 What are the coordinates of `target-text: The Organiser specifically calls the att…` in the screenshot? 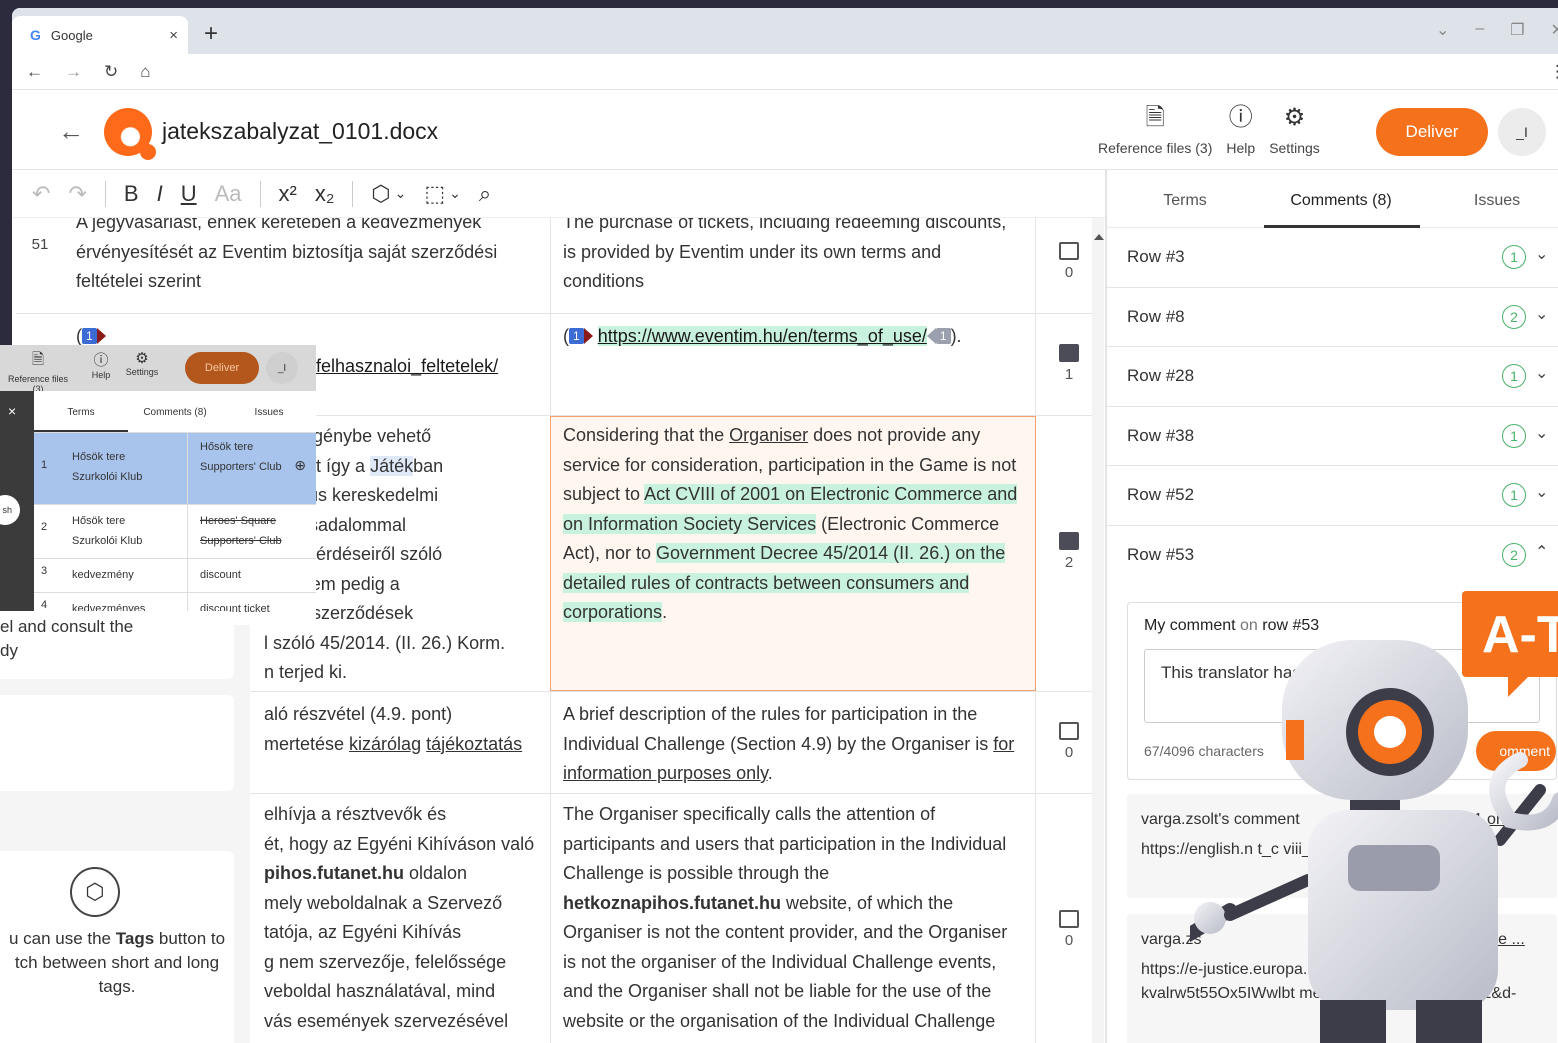 It's located at (793, 918).